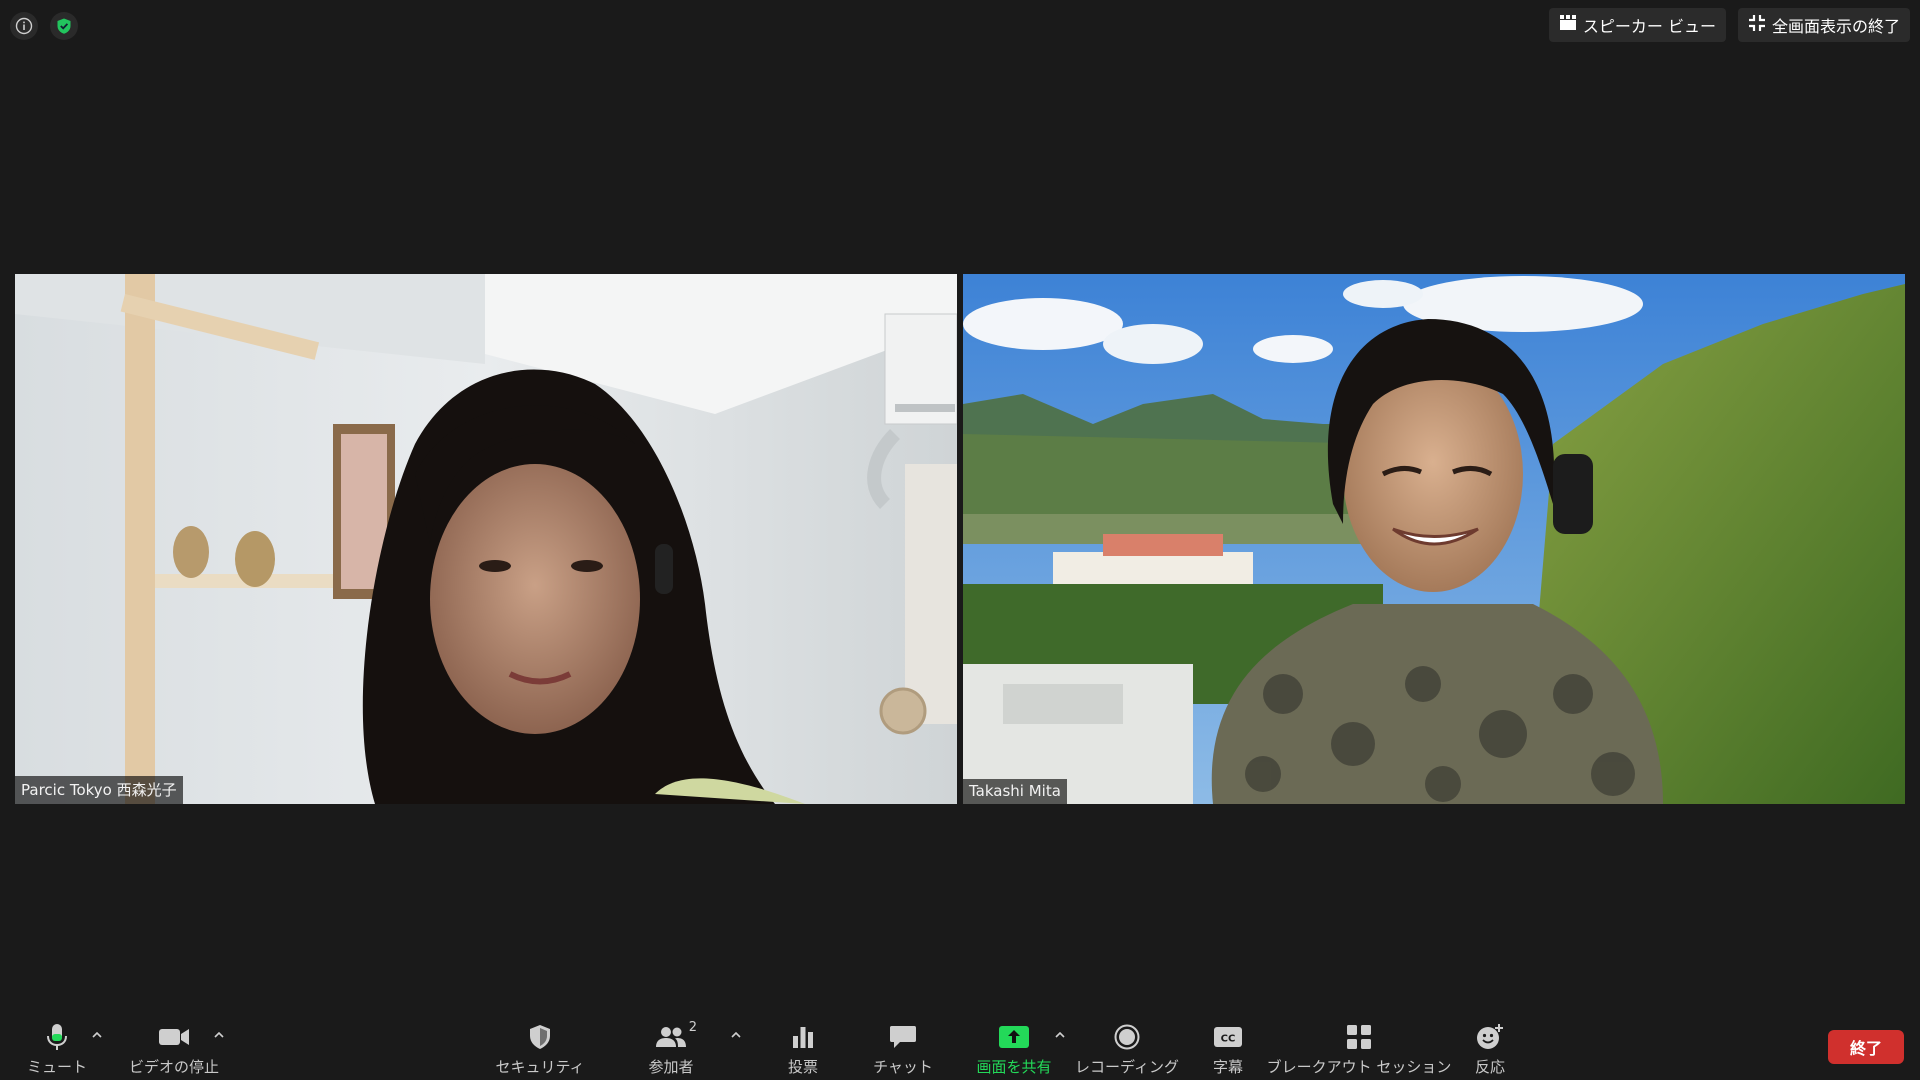  What do you see at coordinates (676, 1036) in the screenshot?
I see `participants-icon: 2` at bounding box center [676, 1036].